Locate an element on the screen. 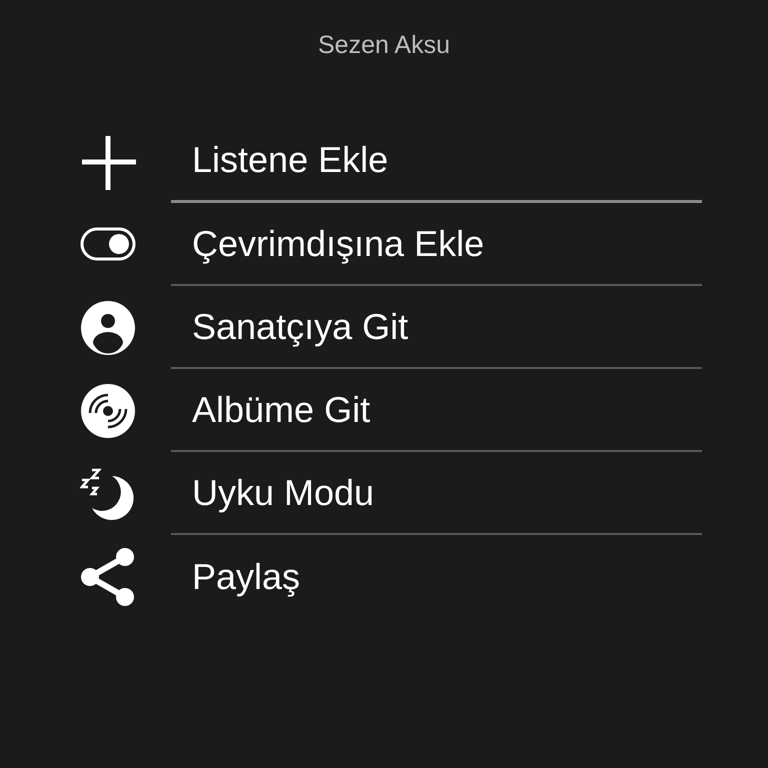  toggle-icon is located at coordinates (108, 244).